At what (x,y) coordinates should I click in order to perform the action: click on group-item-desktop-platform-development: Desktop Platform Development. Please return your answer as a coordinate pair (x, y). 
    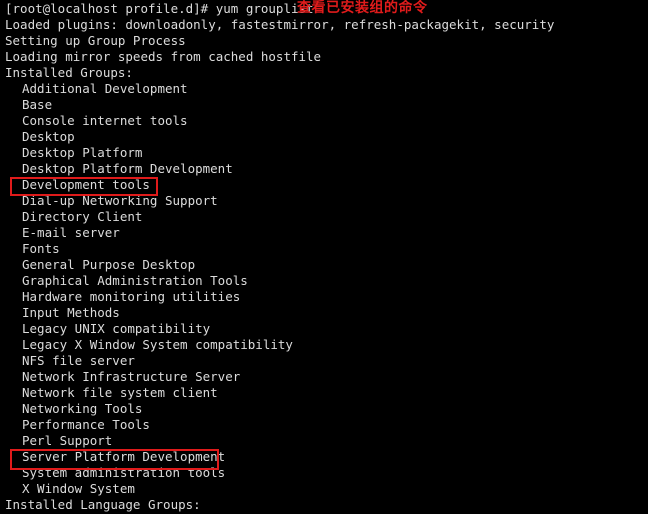
    Looking at the image, I should click on (127, 168).